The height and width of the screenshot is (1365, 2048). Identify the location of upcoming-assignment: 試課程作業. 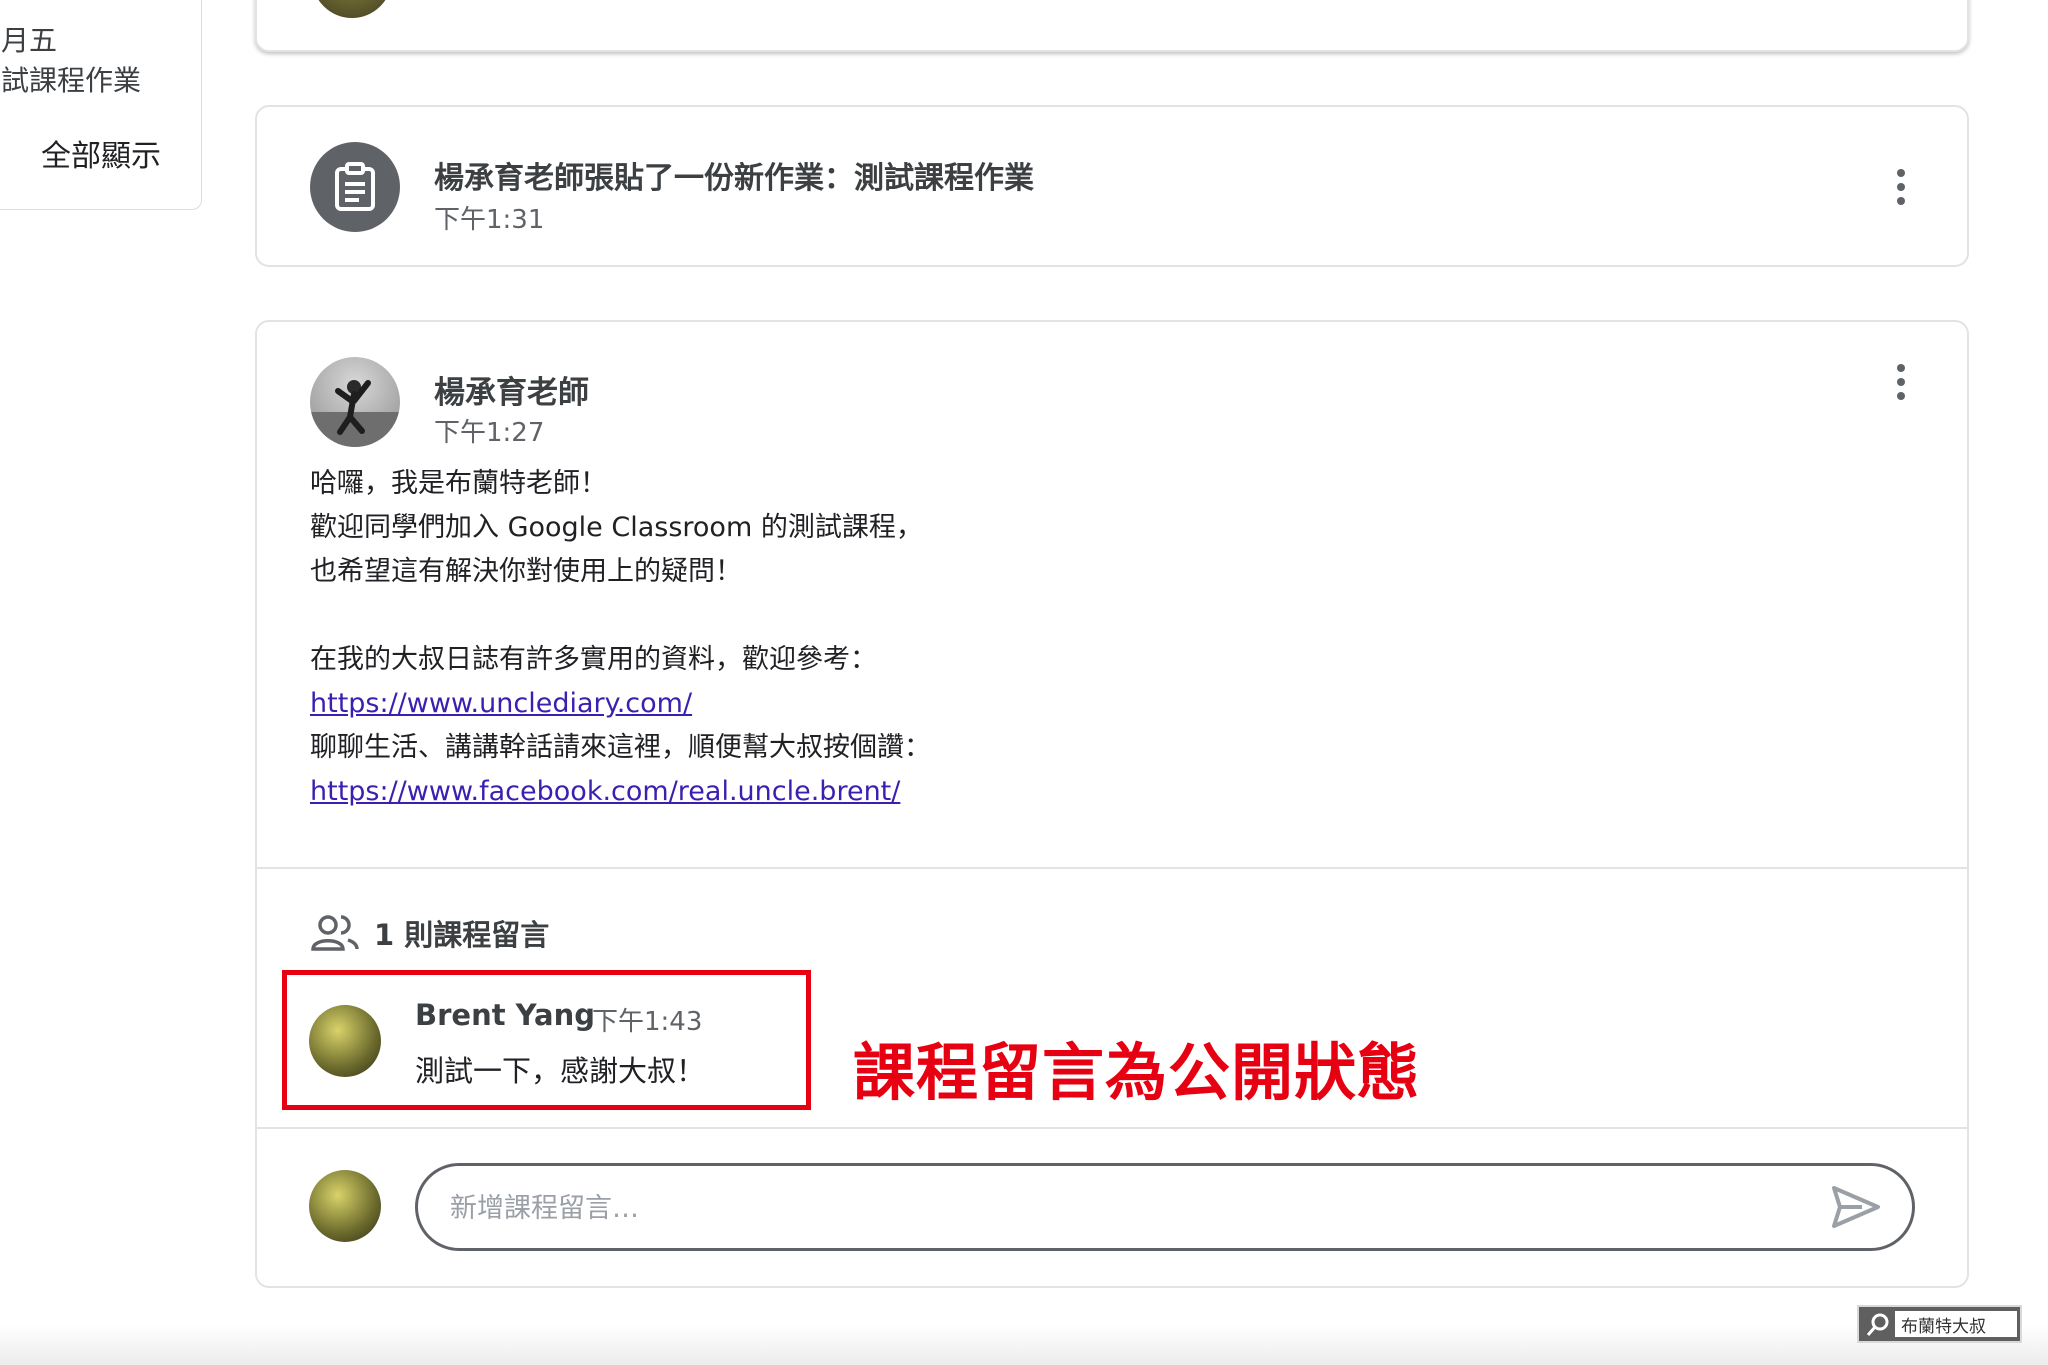
(71, 79).